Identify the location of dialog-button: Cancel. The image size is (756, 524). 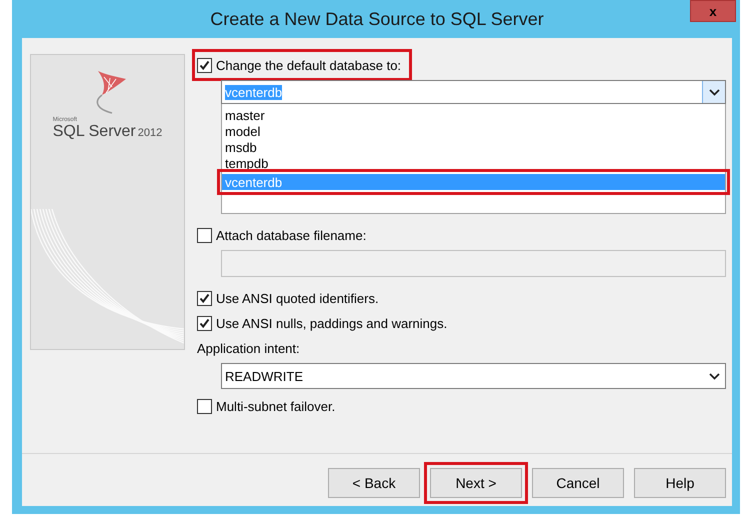
(578, 483).